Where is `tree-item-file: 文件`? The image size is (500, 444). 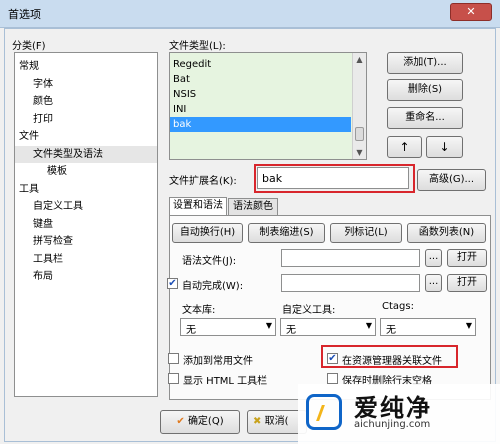
tree-item-file: 文件 is located at coordinates (86, 137).